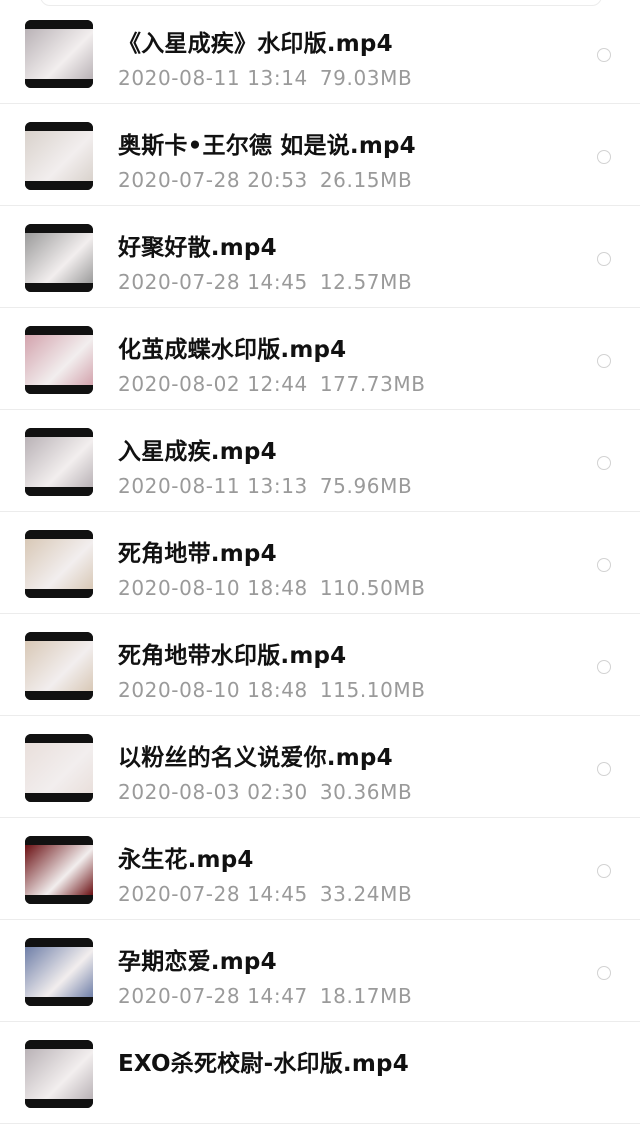 The image size is (640, 1124). I want to click on file-date: 2020-08-03, so click(179, 792).